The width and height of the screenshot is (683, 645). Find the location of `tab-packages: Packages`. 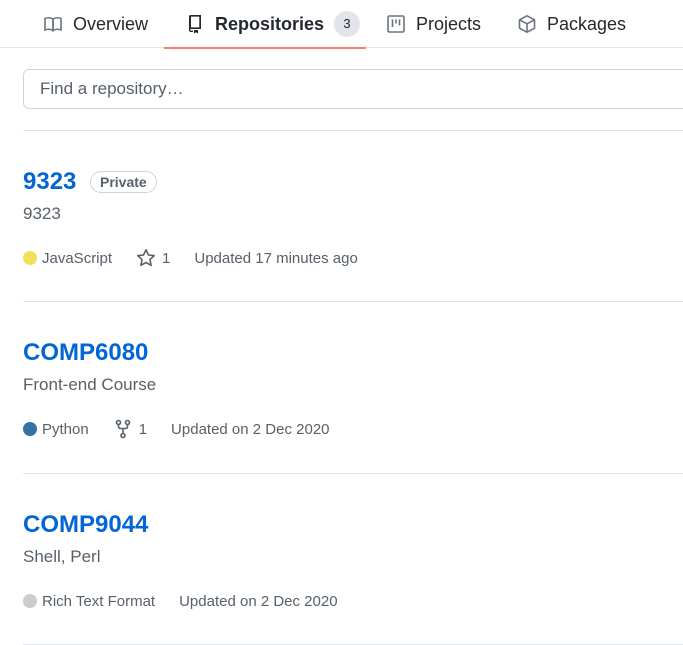

tab-packages: Packages is located at coordinates (571, 24).